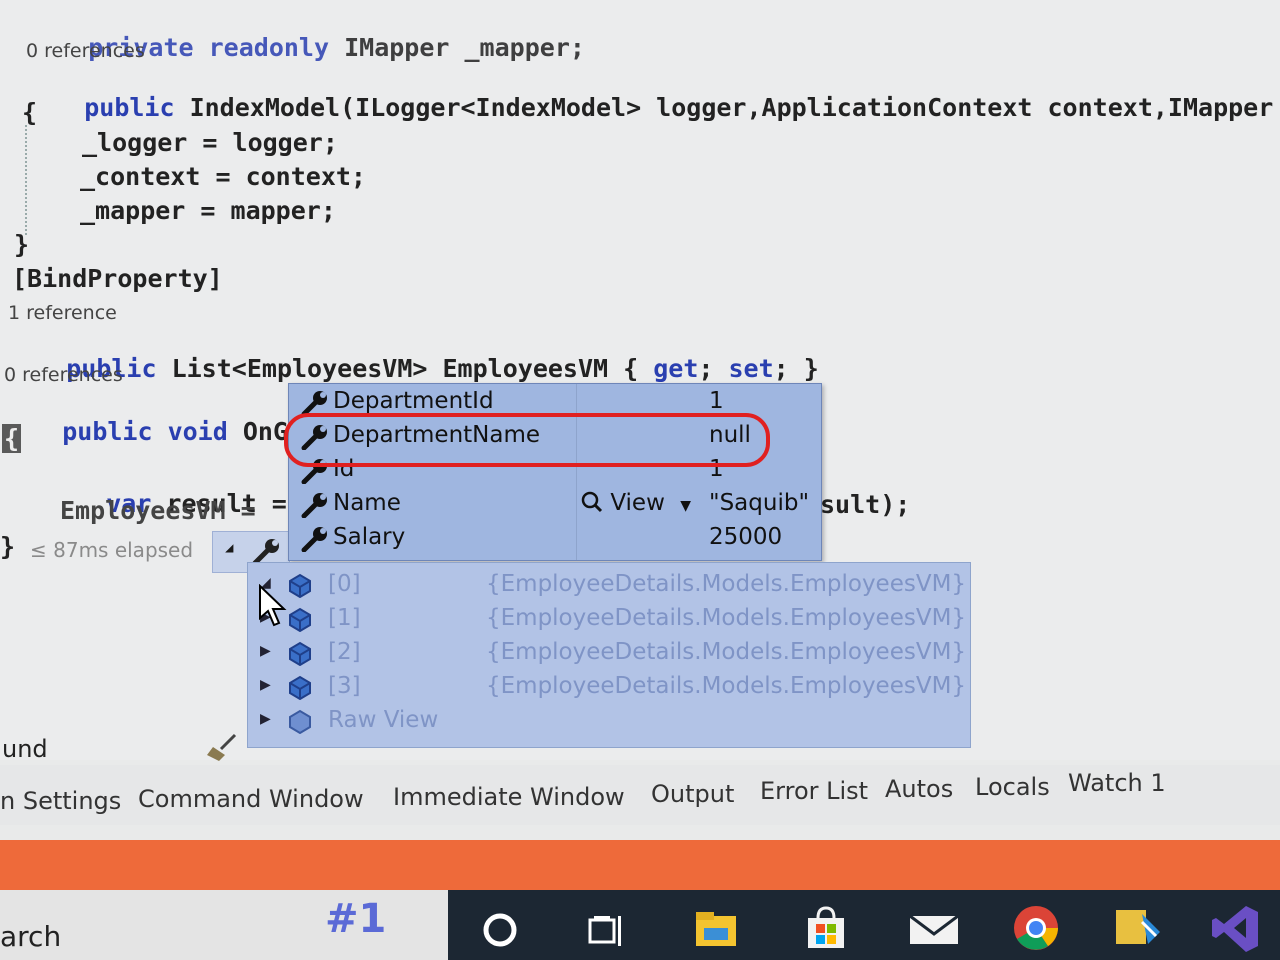  Describe the element at coordinates (759, 503) in the screenshot. I see `property-value: "Saquib"` at that location.